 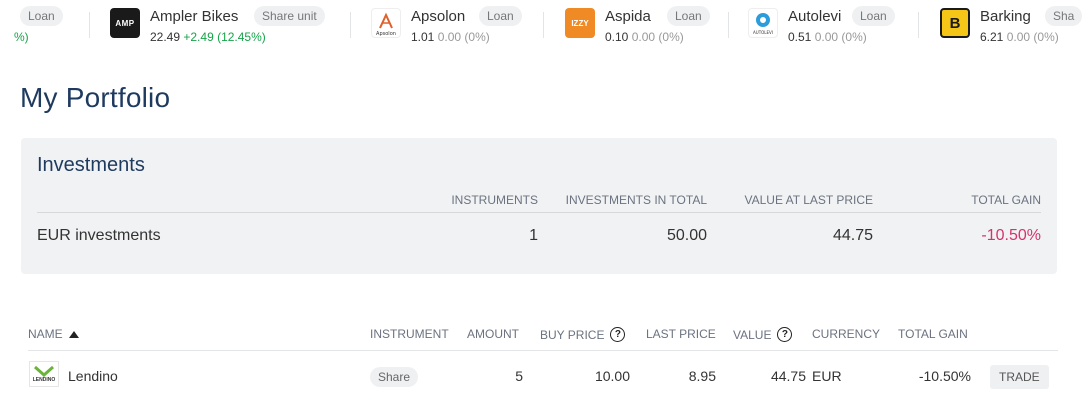 What do you see at coordinates (702, 376) in the screenshot?
I see `holding-last-price: 8.95` at bounding box center [702, 376].